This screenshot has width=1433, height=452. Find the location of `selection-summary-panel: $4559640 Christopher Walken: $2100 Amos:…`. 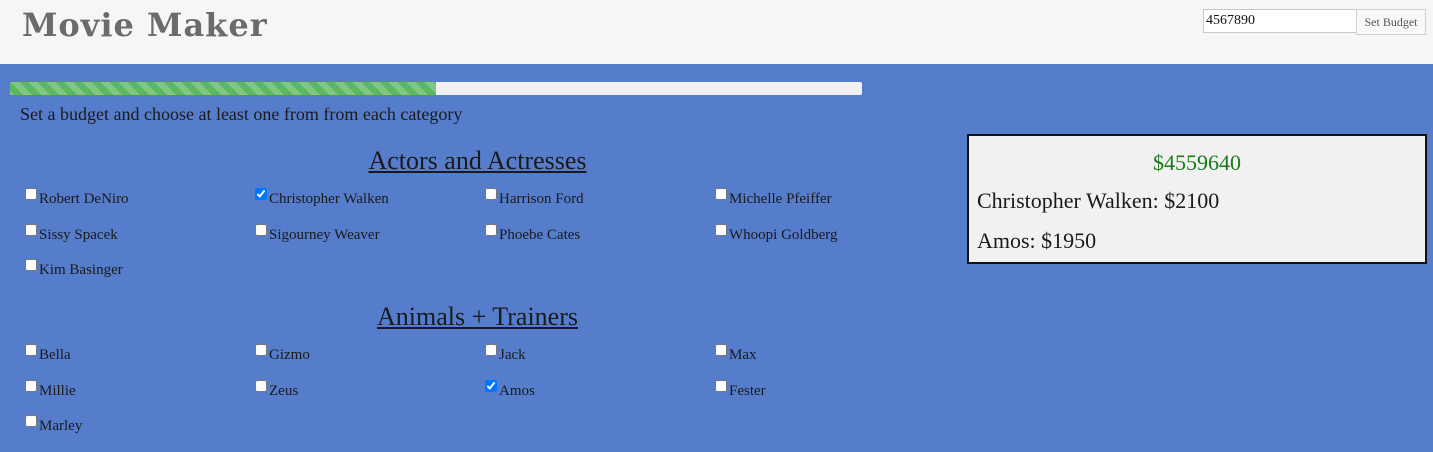

selection-summary-panel: $4559640 Christopher Walken: $2100 Amos:… is located at coordinates (1197, 199).